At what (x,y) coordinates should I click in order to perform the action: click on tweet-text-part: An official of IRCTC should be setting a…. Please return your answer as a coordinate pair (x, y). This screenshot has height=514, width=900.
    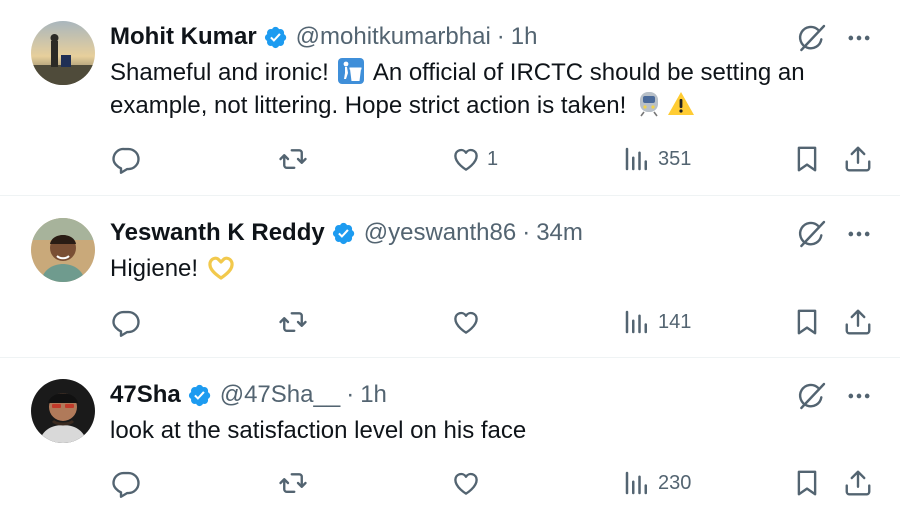
    Looking at the image, I should click on (586, 72).